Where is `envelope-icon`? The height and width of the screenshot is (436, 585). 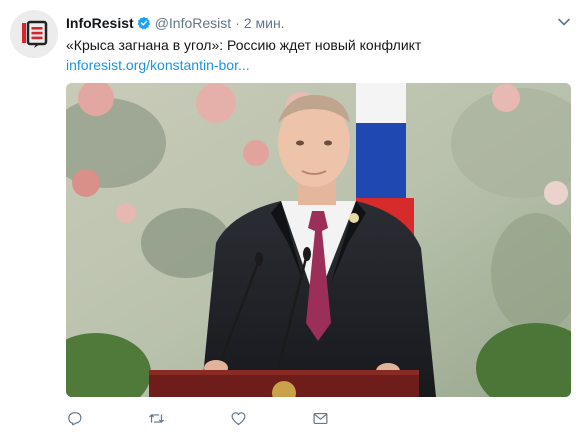 envelope-icon is located at coordinates (320, 418).